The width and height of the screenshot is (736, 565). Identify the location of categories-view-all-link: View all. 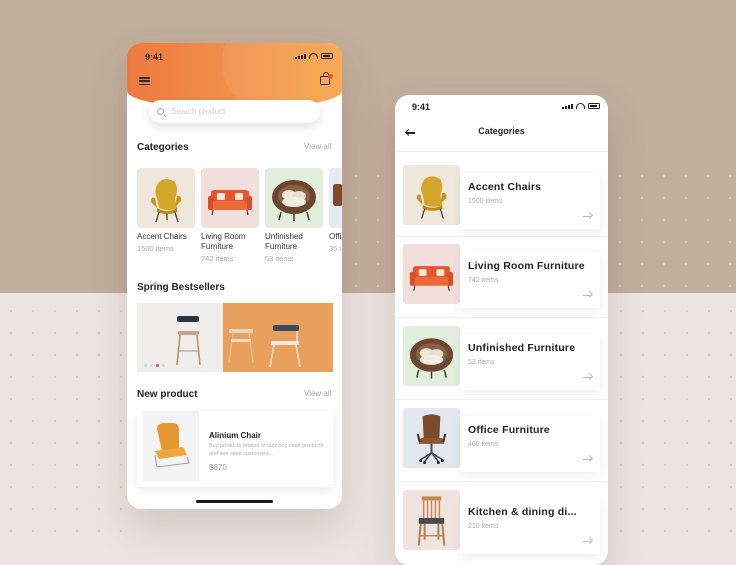
(317, 146).